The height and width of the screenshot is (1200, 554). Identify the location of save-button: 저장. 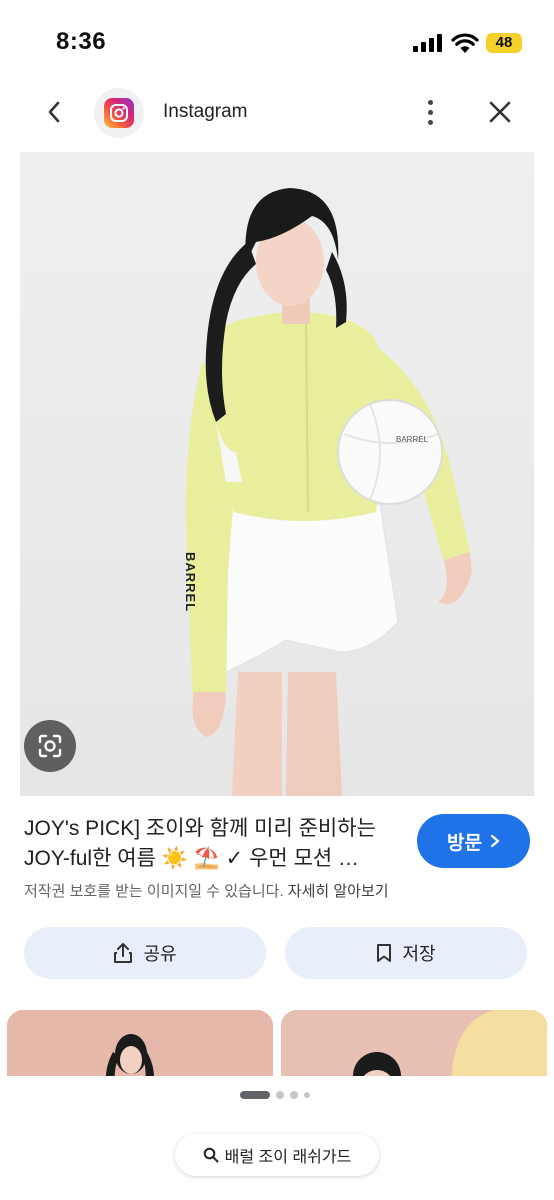
(406, 953).